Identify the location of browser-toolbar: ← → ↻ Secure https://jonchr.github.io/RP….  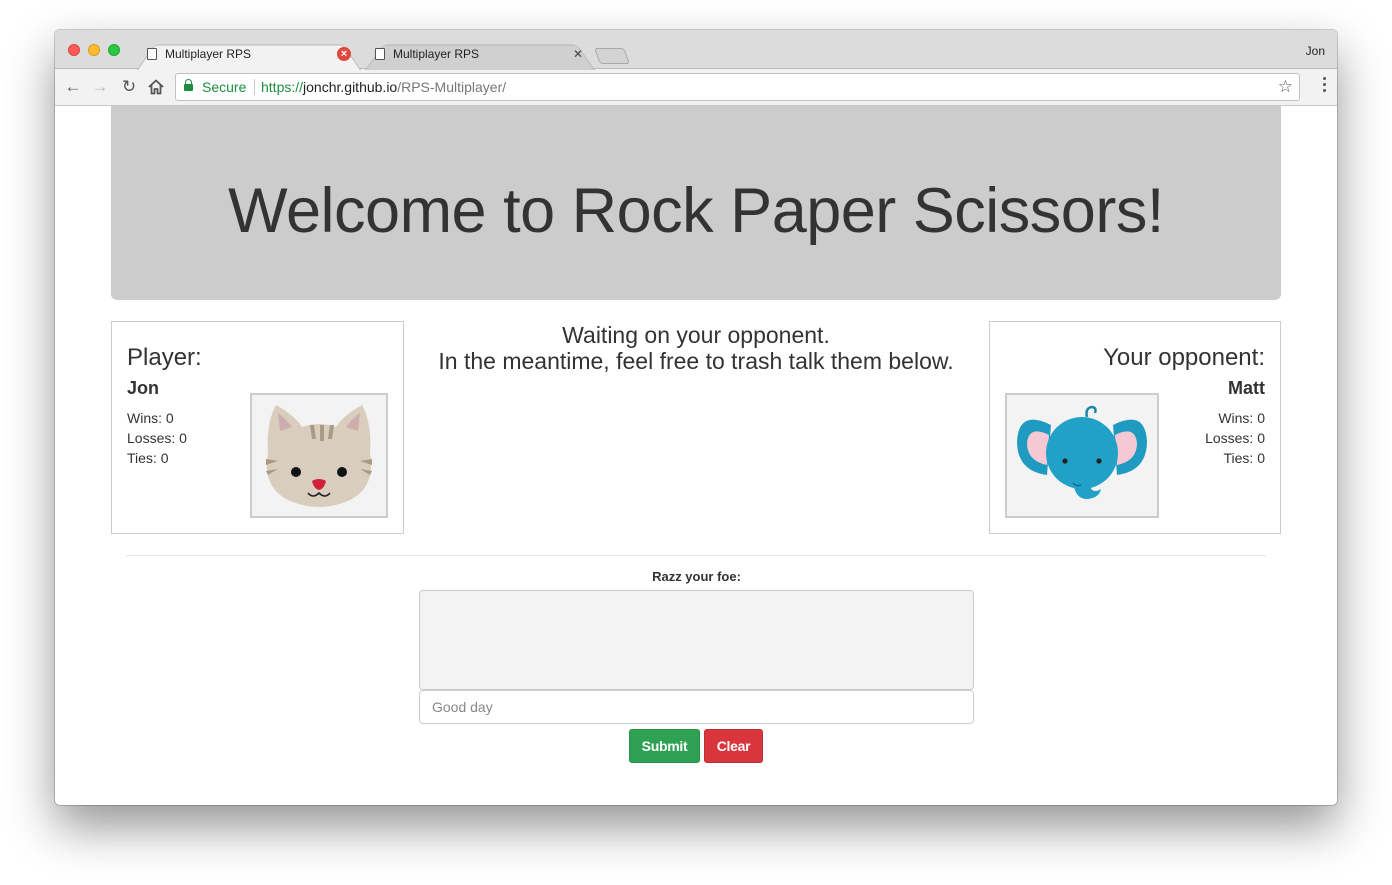
(696, 87).